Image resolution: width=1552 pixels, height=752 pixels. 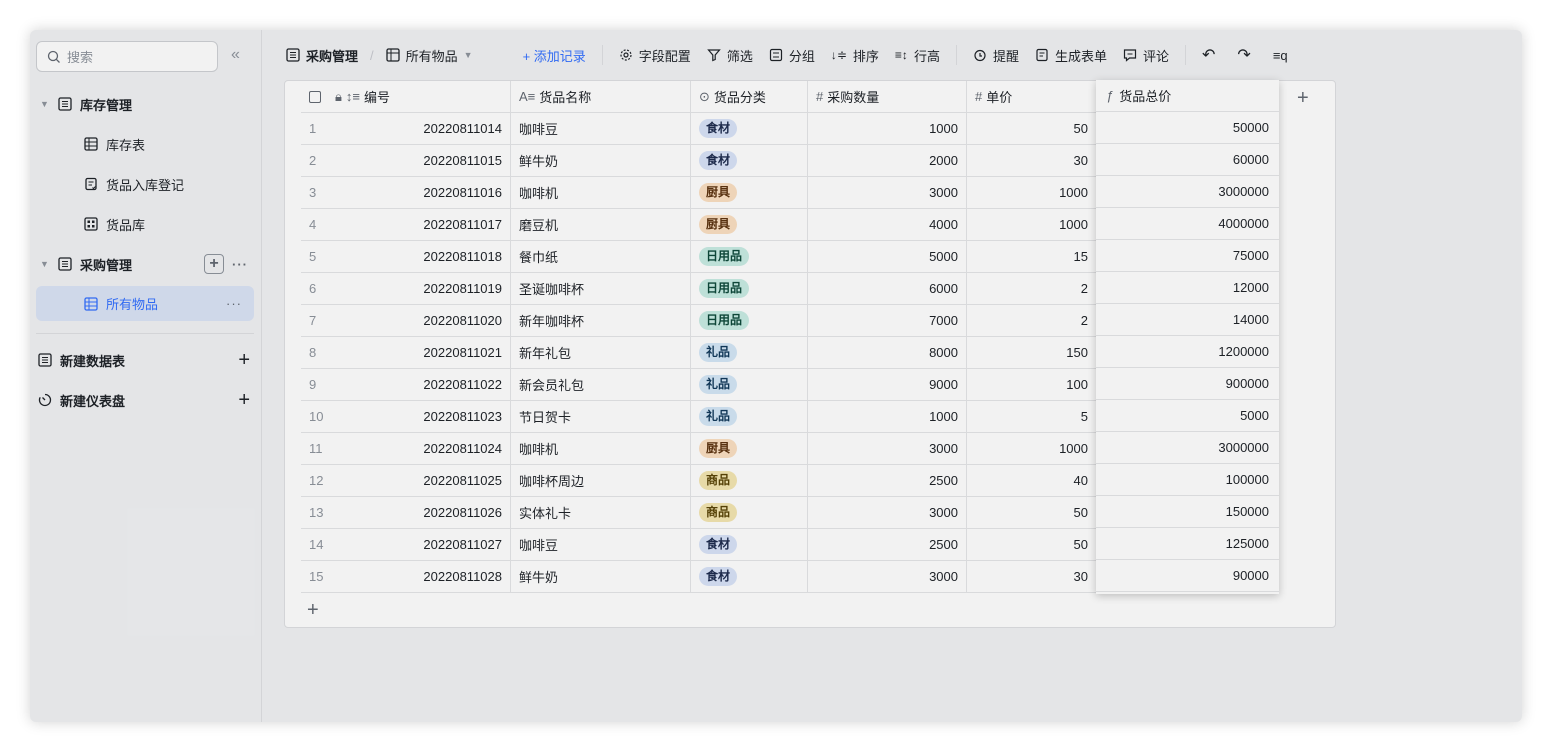 I want to click on cell-price: 150, so click(x=1032, y=353).